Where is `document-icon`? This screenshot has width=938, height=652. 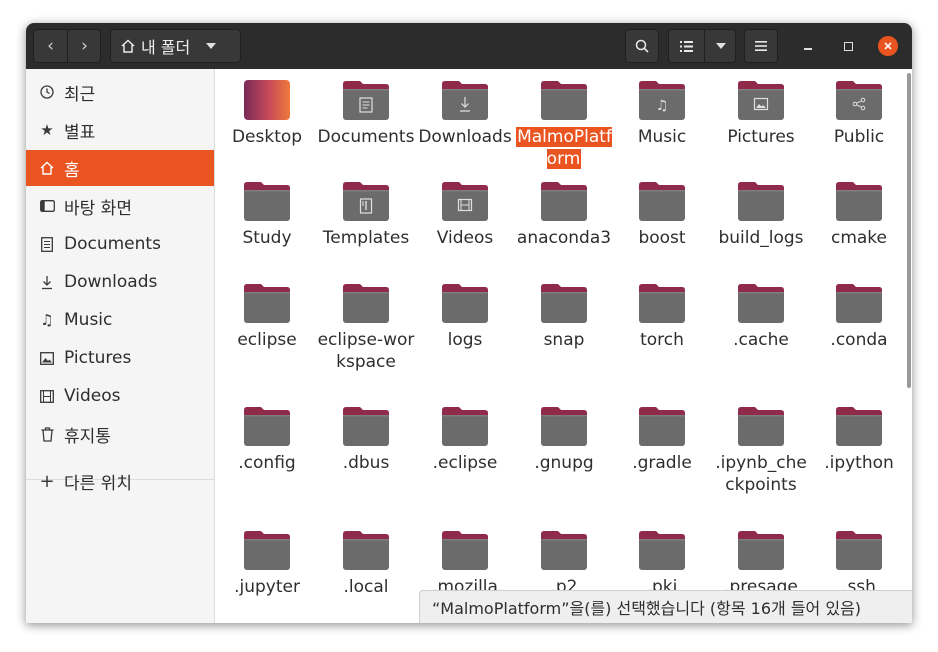 document-icon is located at coordinates (47, 244).